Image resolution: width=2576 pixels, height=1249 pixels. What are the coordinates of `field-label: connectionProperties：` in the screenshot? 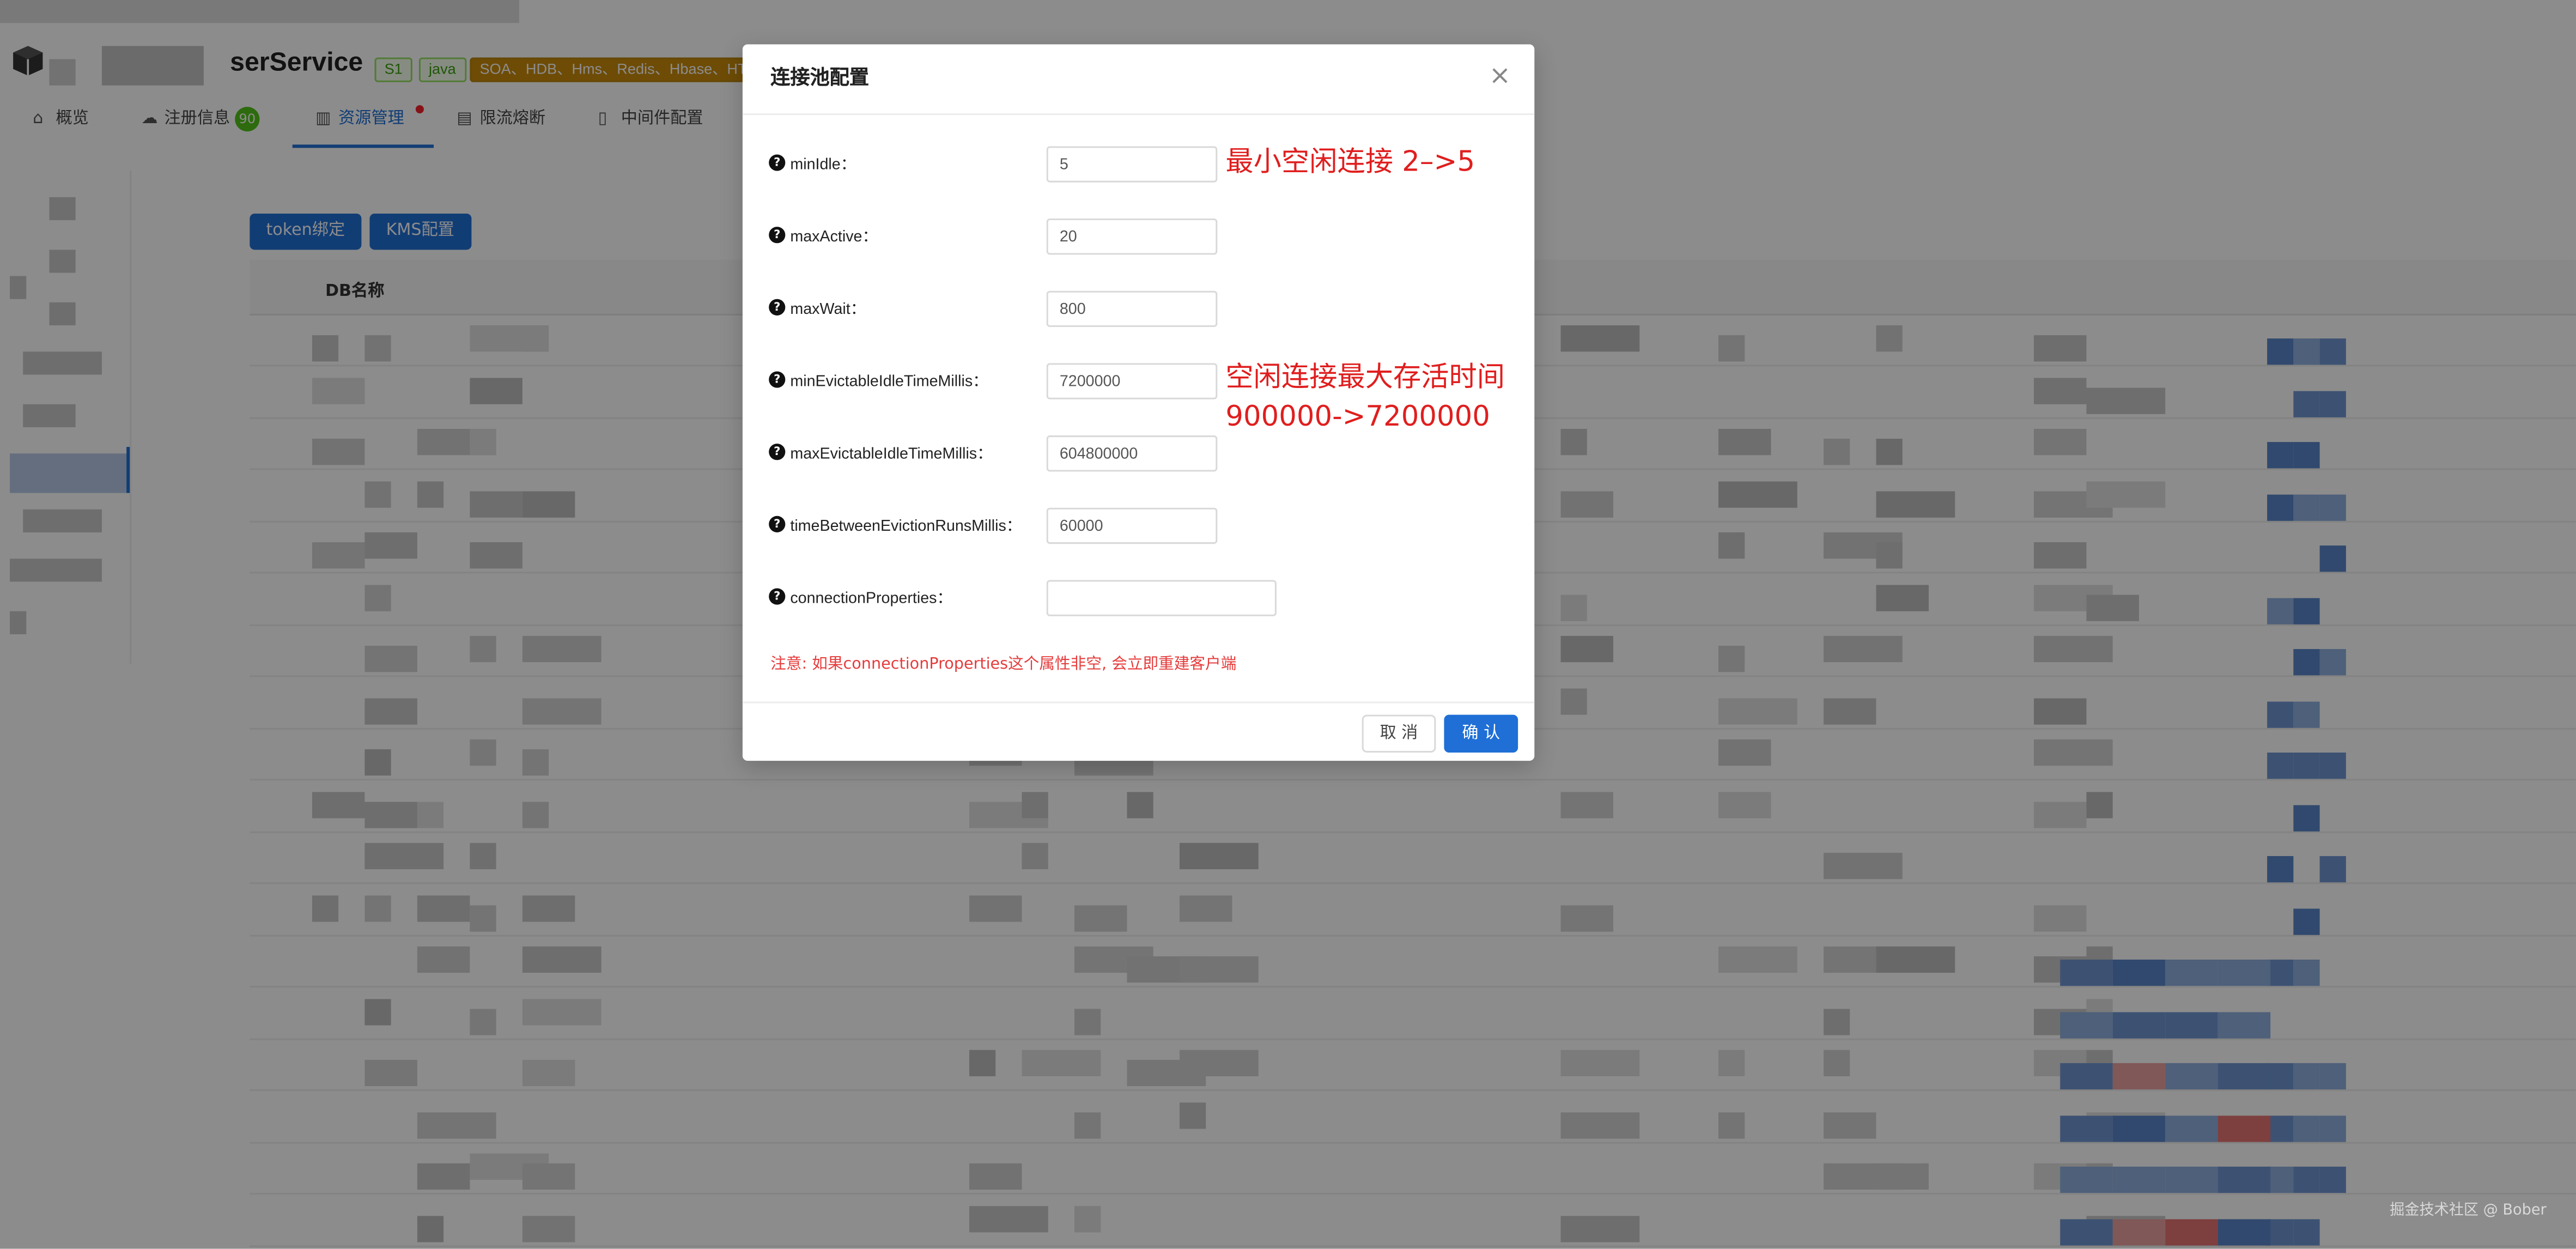 It's located at (872, 599).